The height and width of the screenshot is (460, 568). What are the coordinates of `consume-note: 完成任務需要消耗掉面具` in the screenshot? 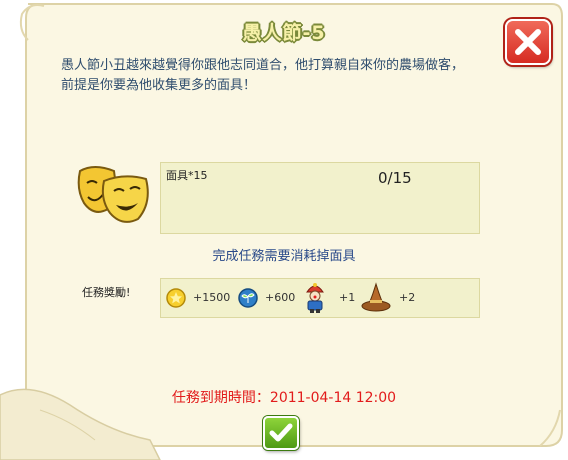 It's located at (284, 256).